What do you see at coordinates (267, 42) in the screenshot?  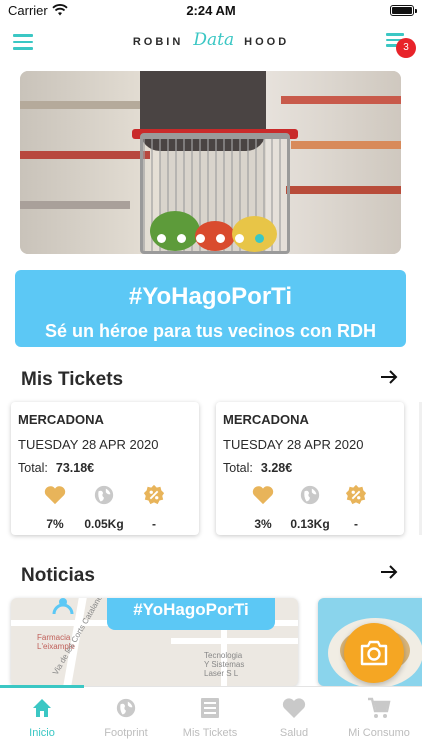 I see `brand-right: HOOD` at bounding box center [267, 42].